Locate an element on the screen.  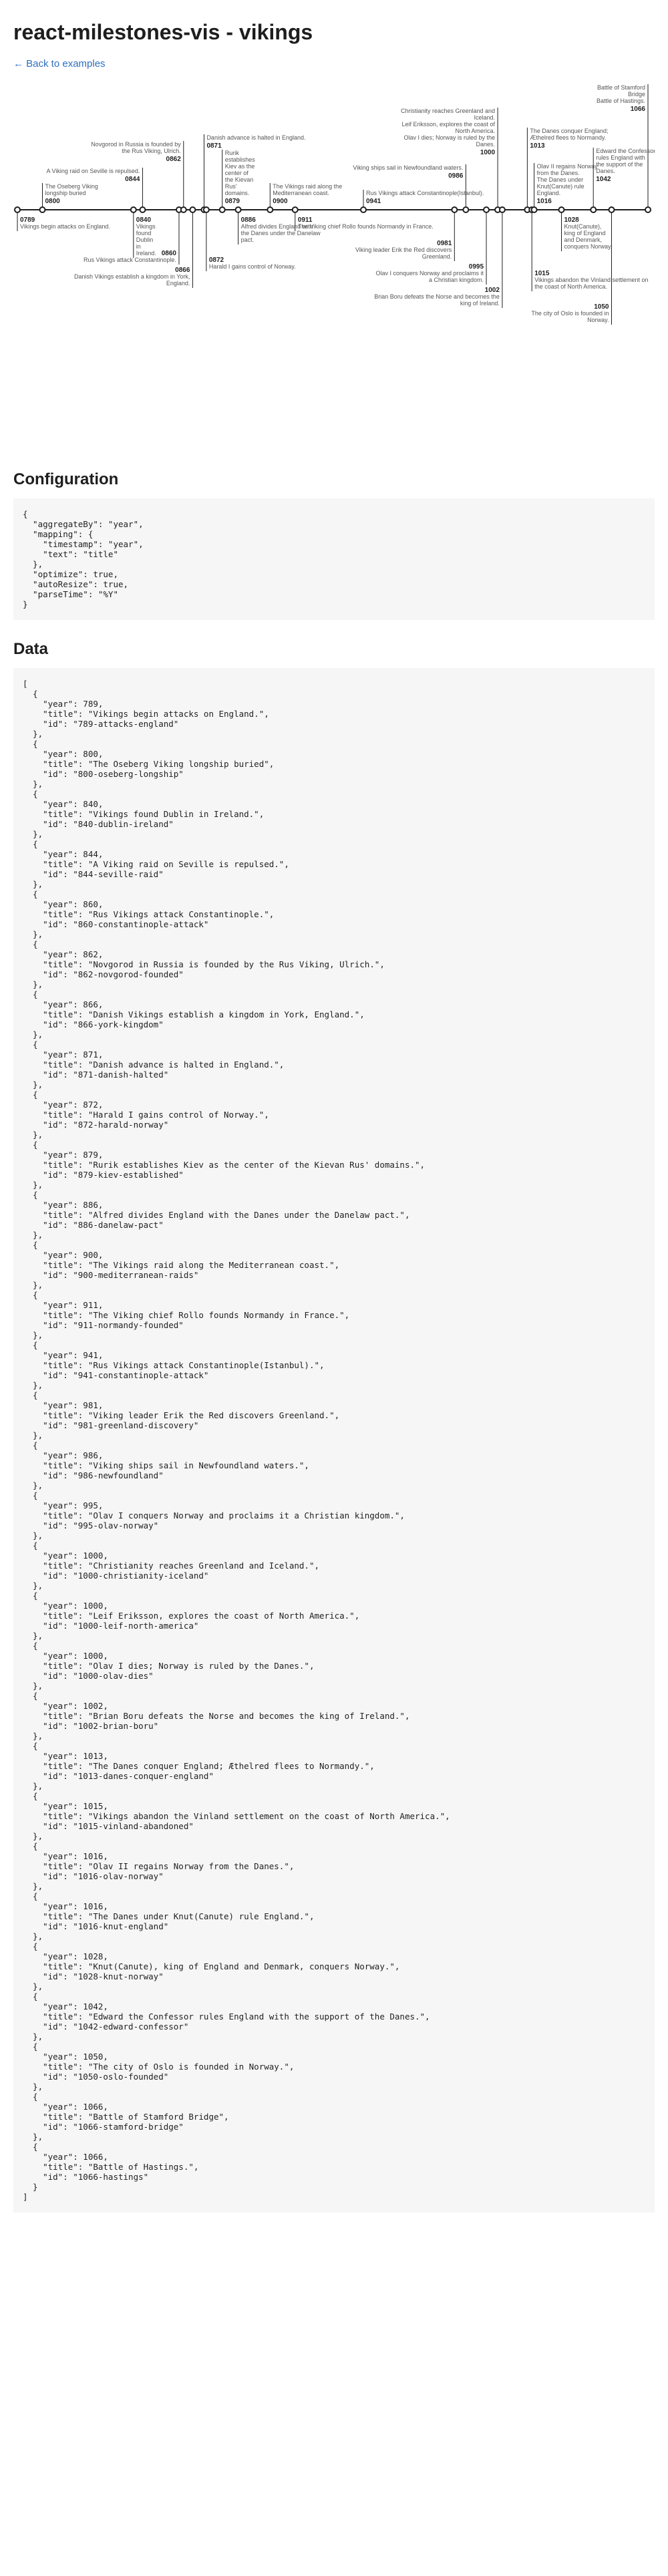
event-year: 0844 is located at coordinates (132, 179).